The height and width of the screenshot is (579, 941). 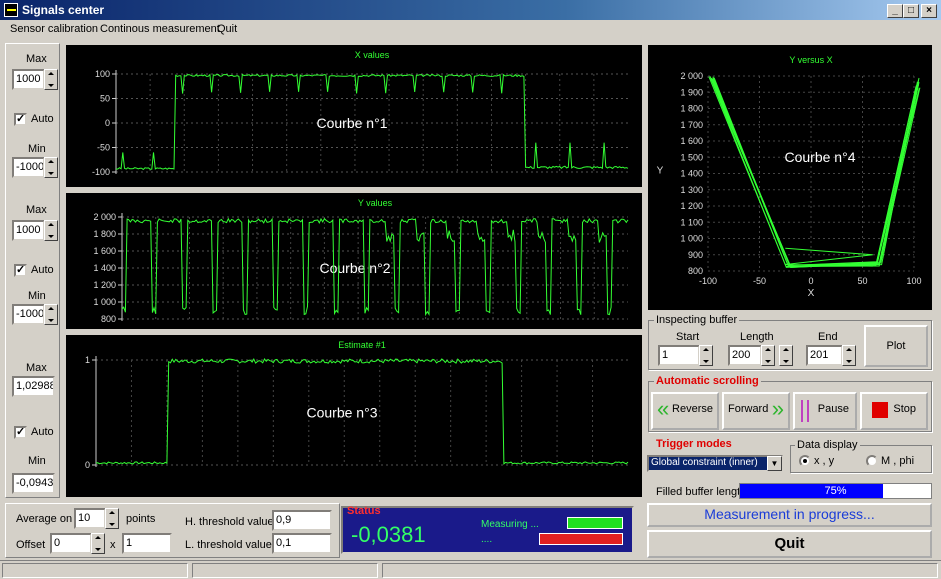 I want to click on curve-annotation: Courbe n°1, so click(x=352, y=123).